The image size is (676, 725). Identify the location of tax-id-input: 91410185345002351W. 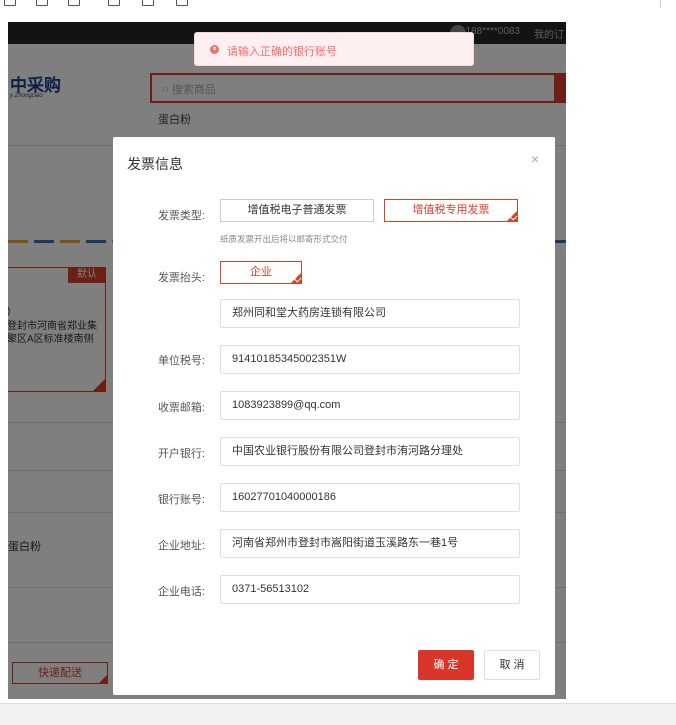
(370, 359).